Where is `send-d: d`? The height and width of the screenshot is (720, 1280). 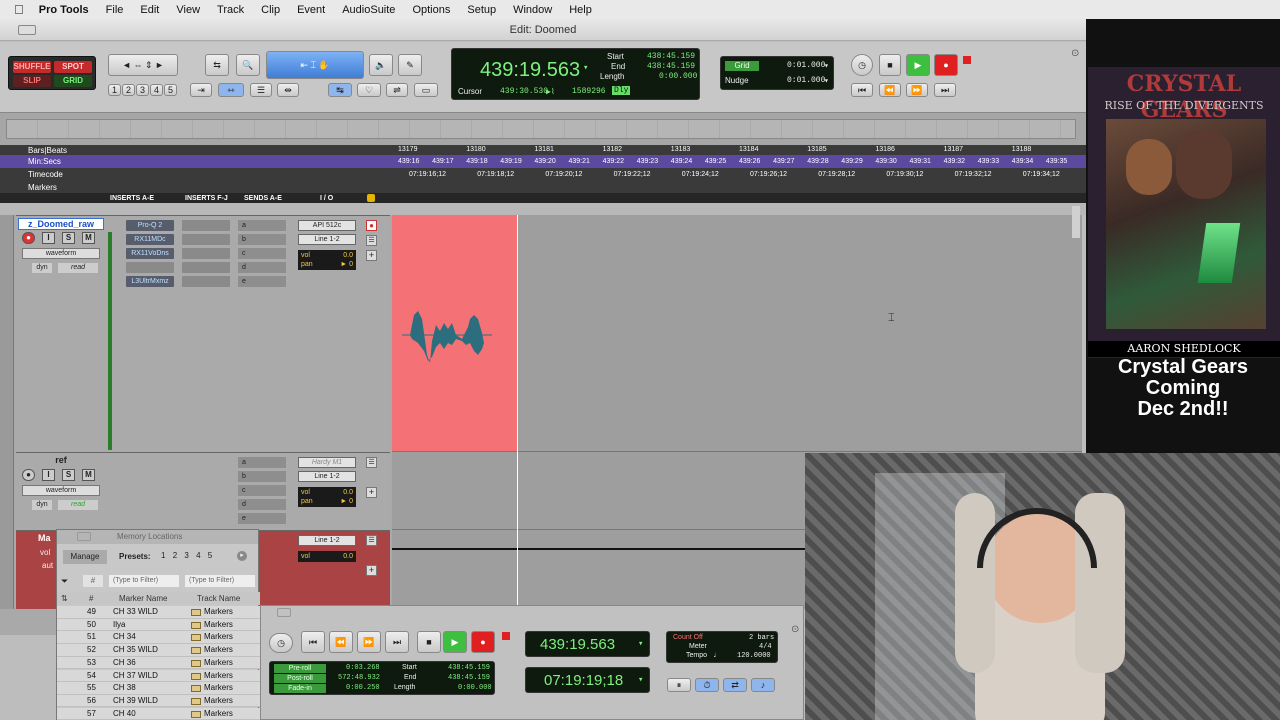 send-d: d is located at coordinates (262, 267).